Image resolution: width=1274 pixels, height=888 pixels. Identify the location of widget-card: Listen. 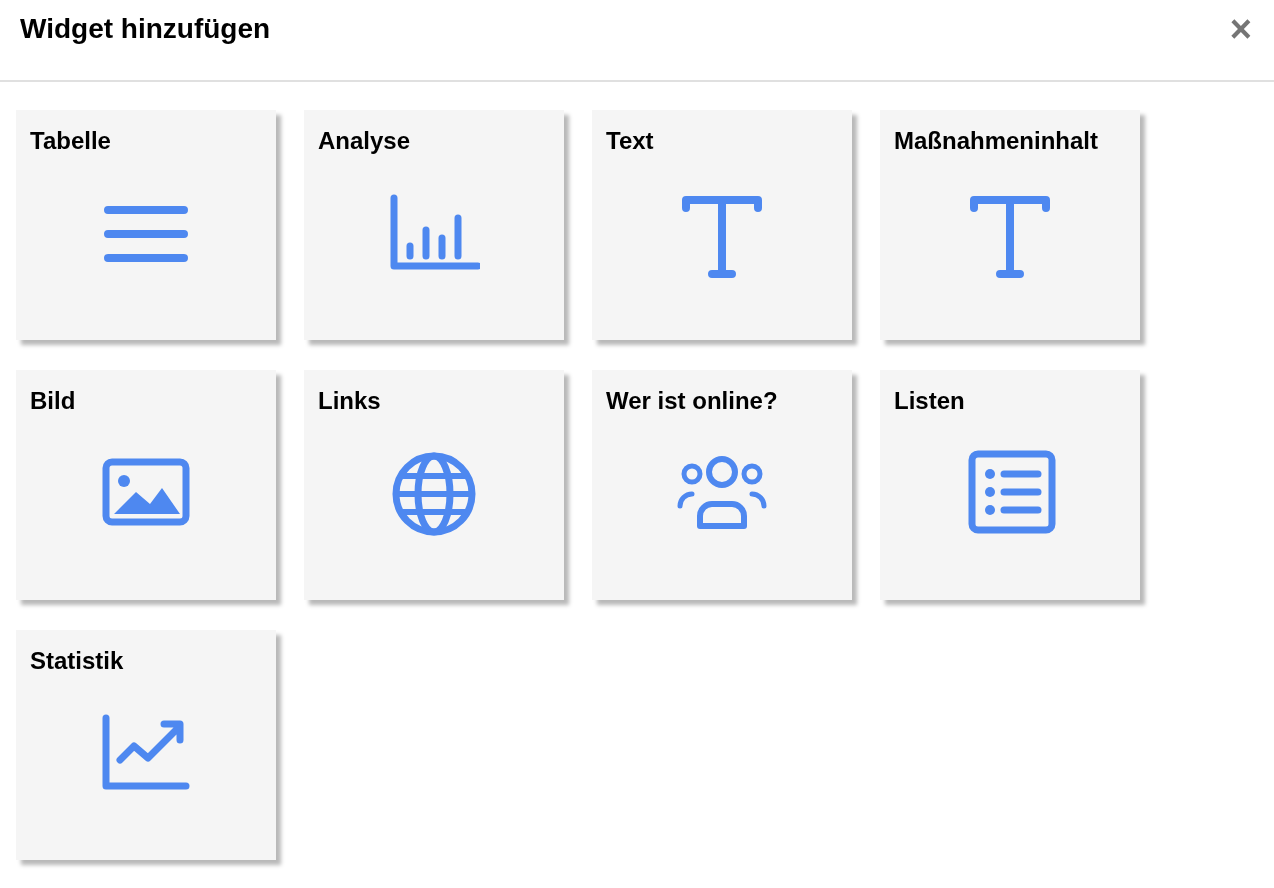
(1010, 485).